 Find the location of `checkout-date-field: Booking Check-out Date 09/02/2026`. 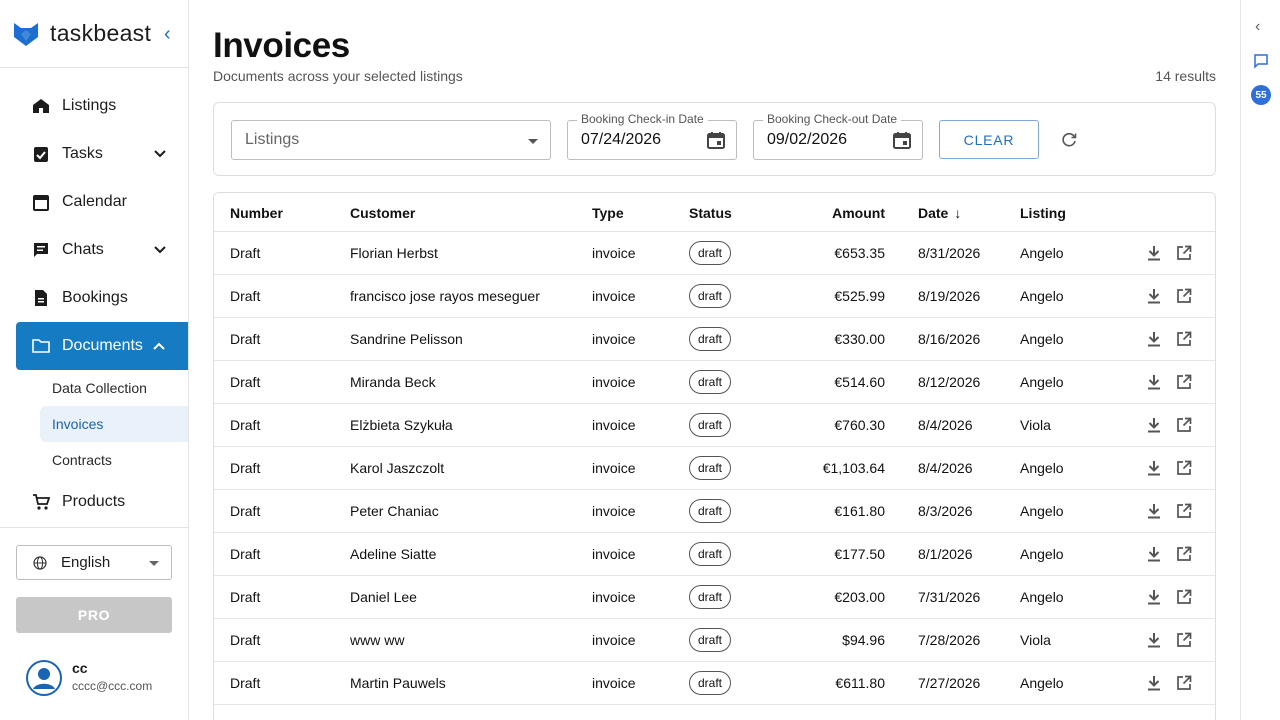

checkout-date-field: Booking Check-out Date 09/02/2026 is located at coordinates (838, 136).